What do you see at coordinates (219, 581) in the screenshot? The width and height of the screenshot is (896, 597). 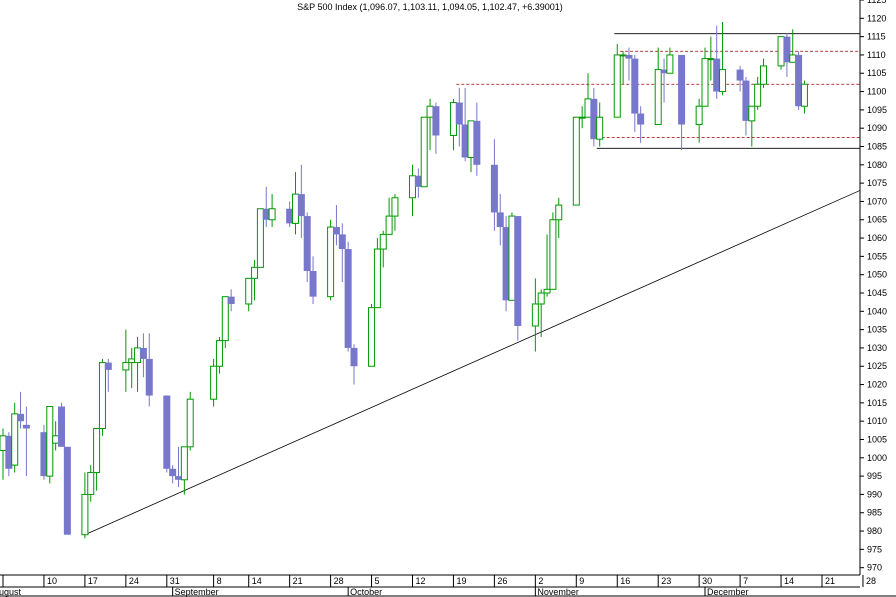 I see `x-tick-label: 8` at bounding box center [219, 581].